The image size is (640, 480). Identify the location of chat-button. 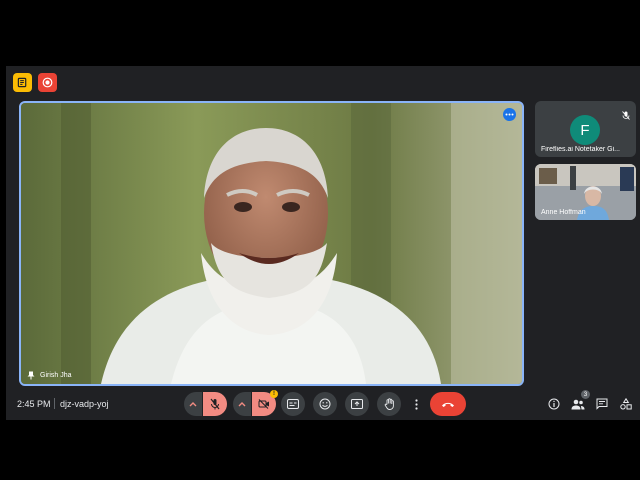
(602, 404).